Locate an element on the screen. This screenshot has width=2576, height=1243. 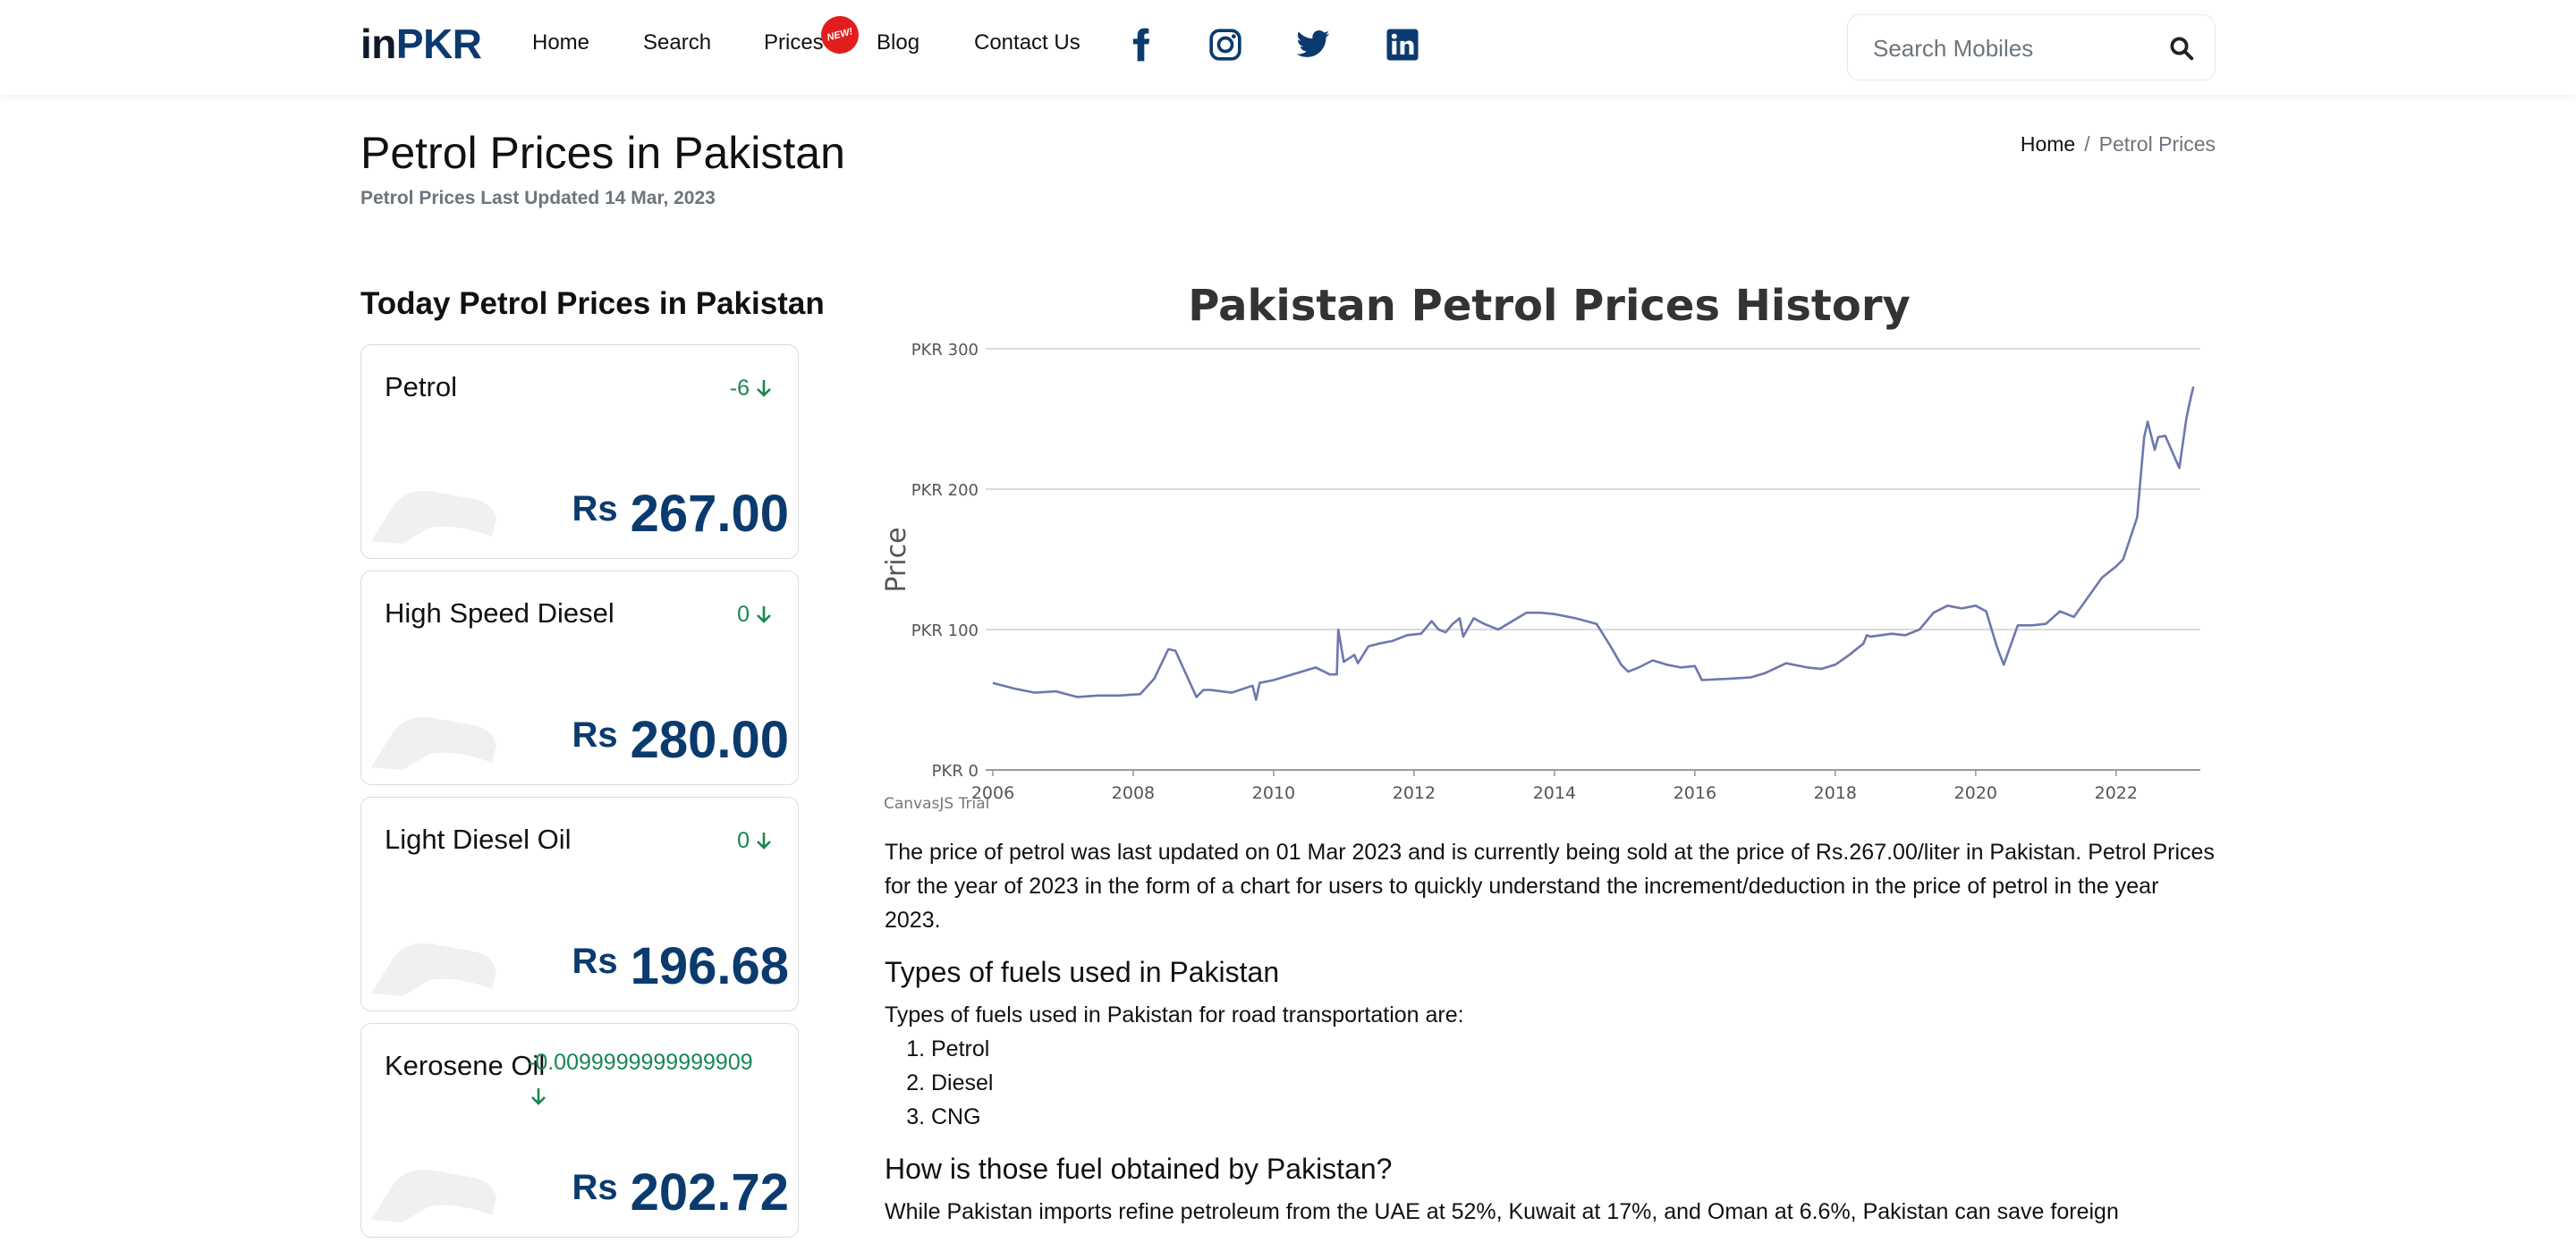
price-card-light-diesel-oil: Light Diesel Oil 0 Rs 196.68 is located at coordinates (579, 904).